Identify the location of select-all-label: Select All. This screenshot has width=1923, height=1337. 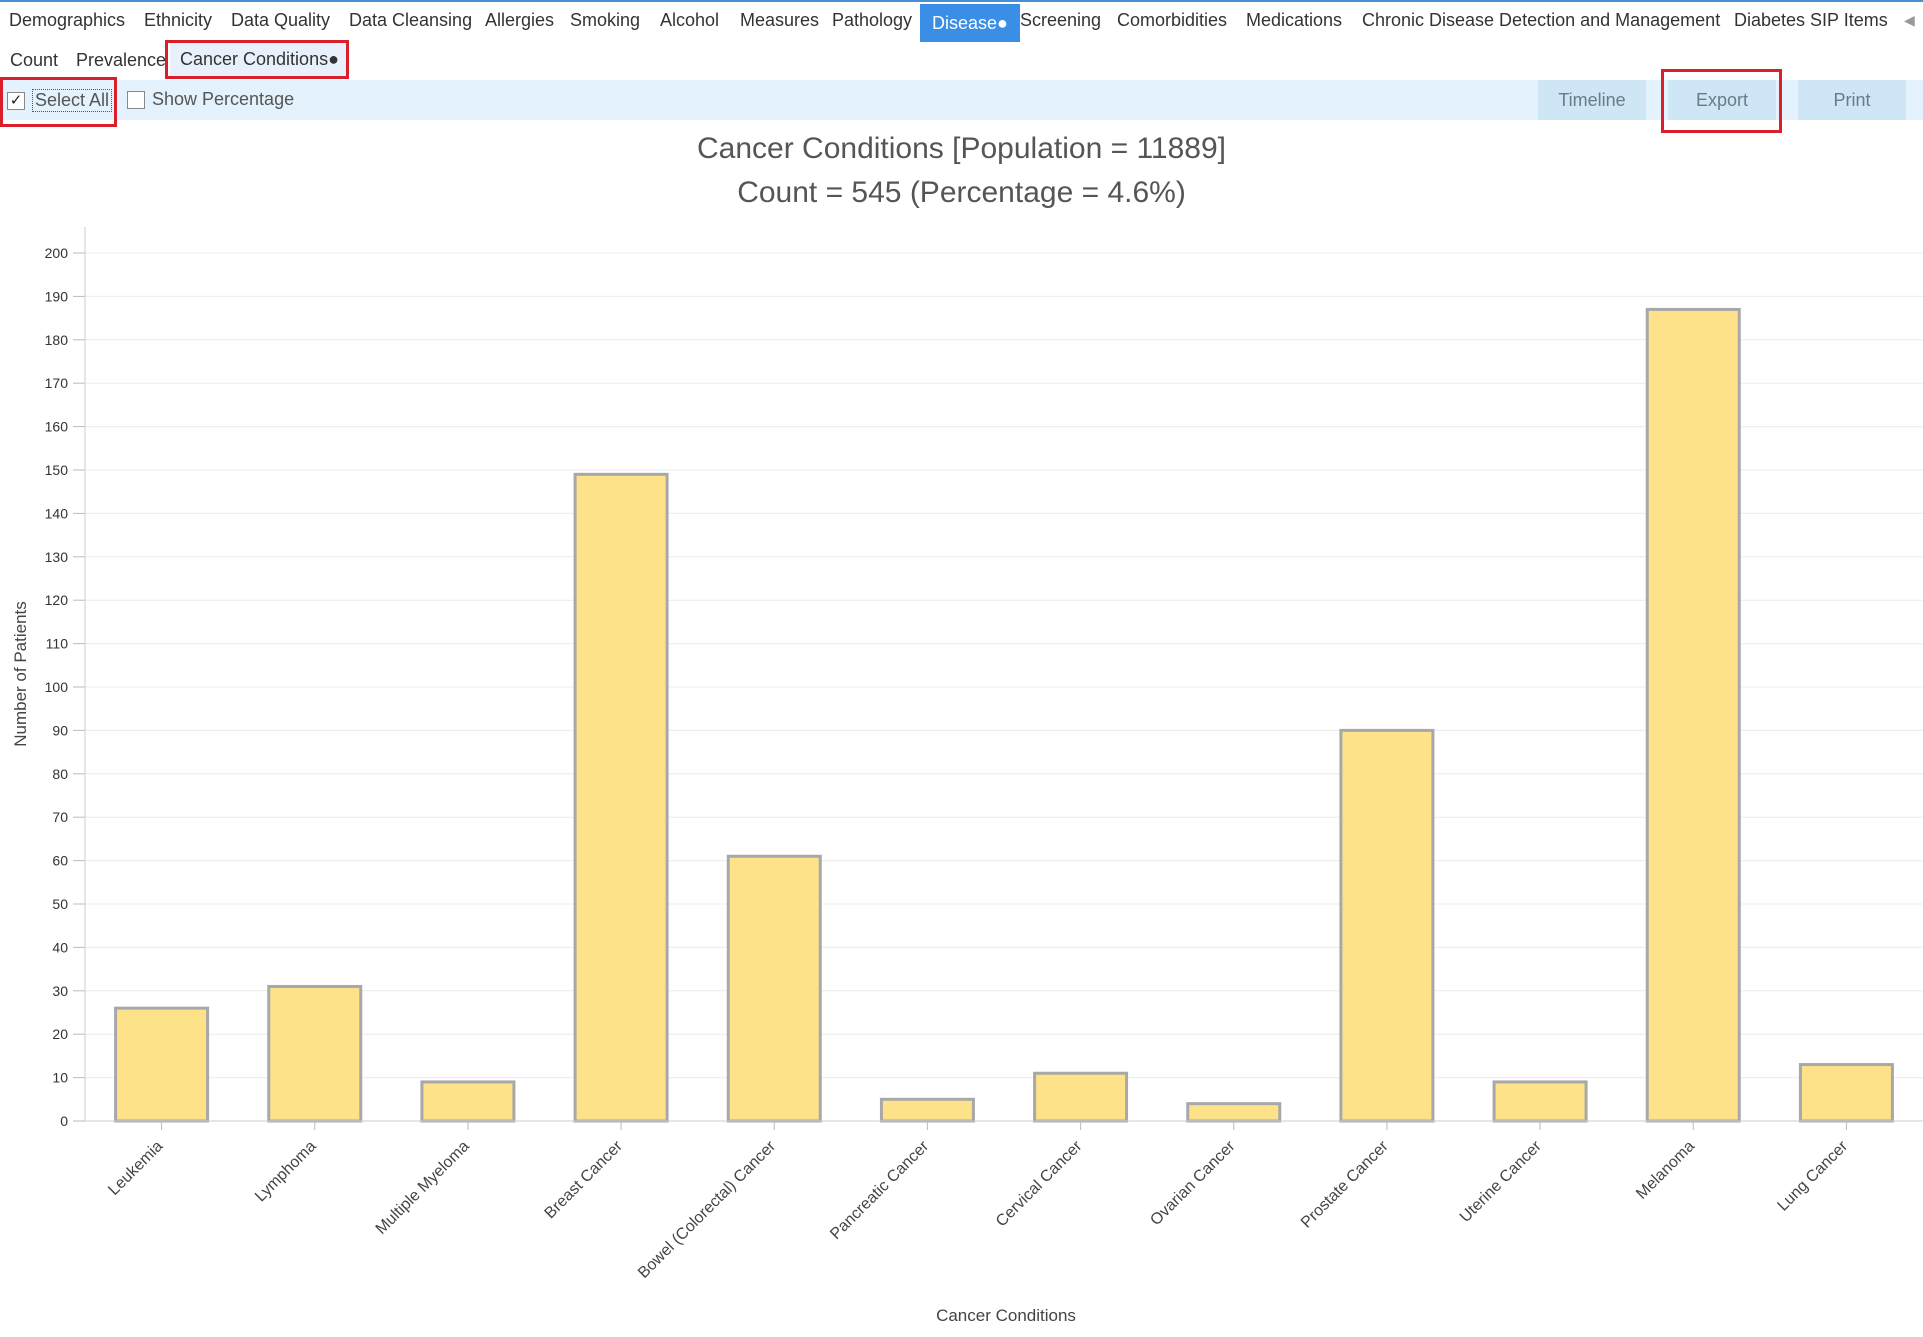
(72, 100).